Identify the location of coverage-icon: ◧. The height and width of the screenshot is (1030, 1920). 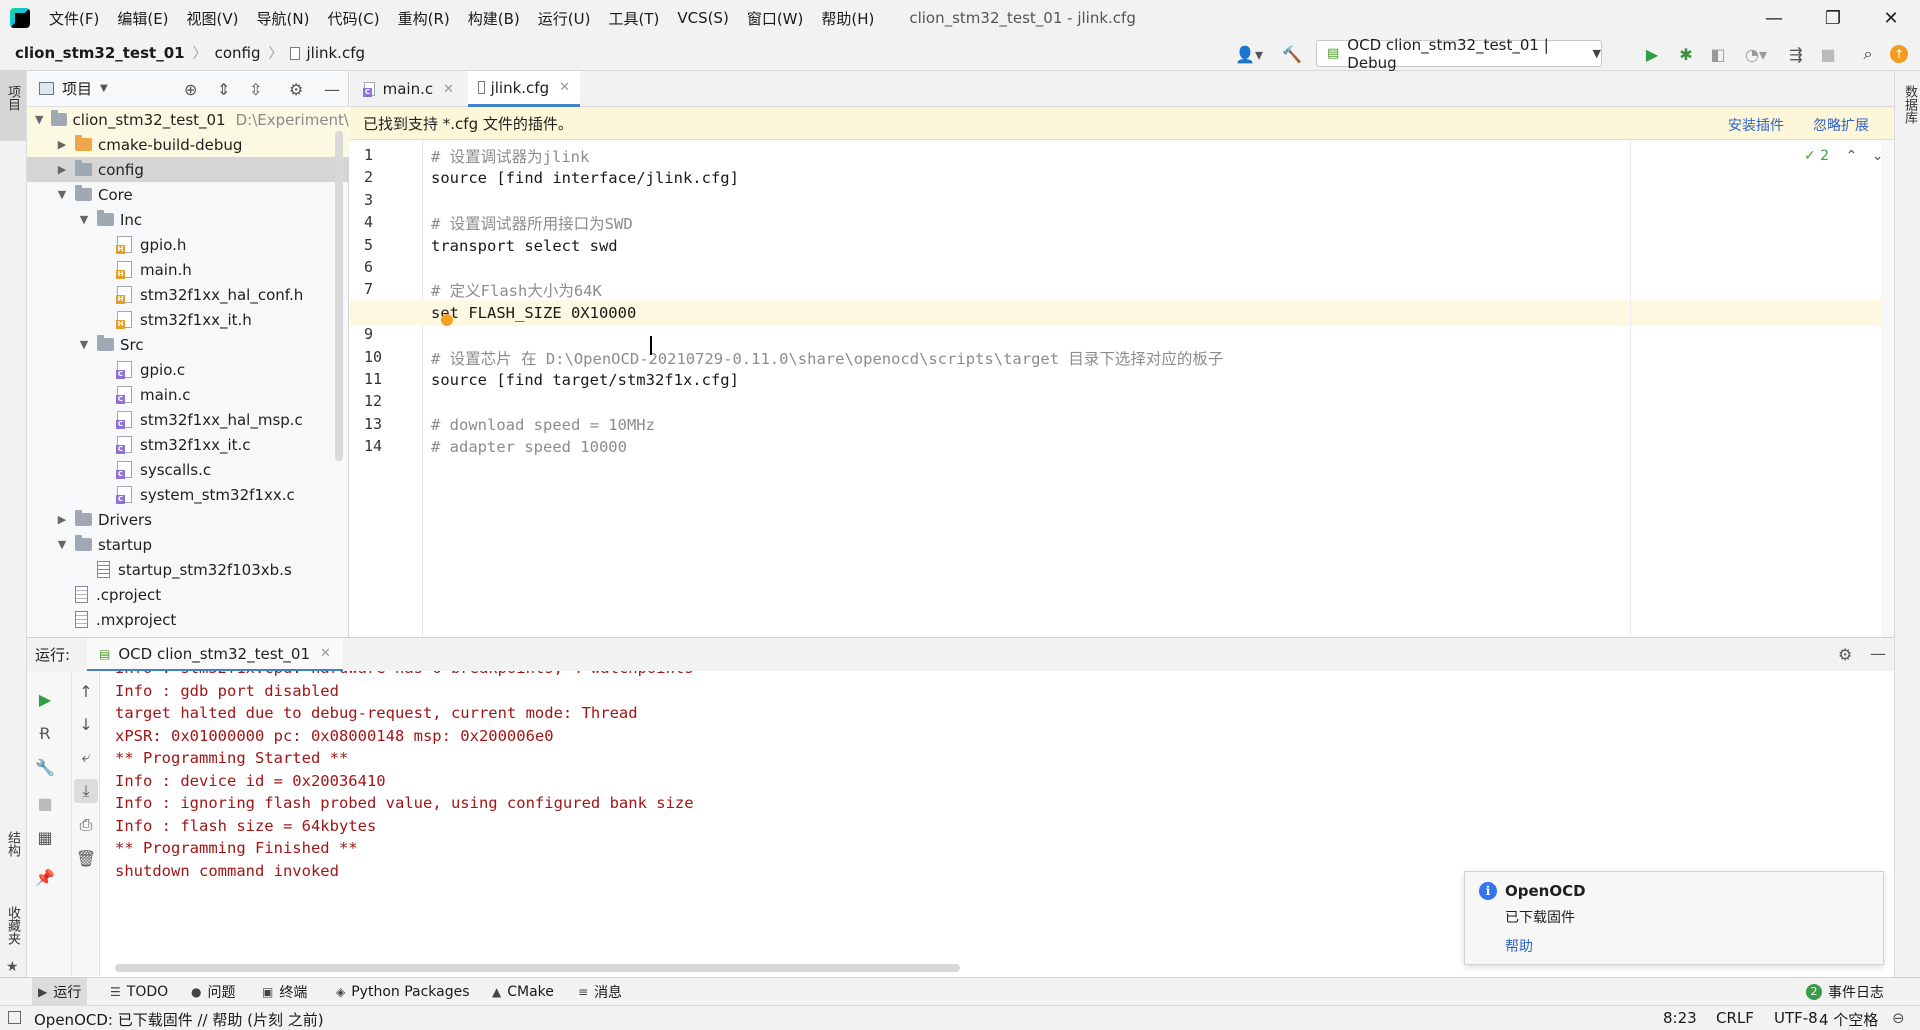
(1718, 54).